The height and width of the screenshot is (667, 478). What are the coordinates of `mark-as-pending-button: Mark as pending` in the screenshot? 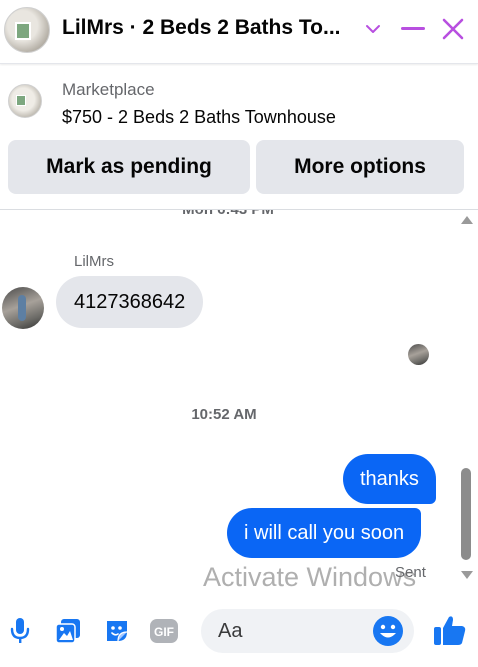 It's located at (129, 167).